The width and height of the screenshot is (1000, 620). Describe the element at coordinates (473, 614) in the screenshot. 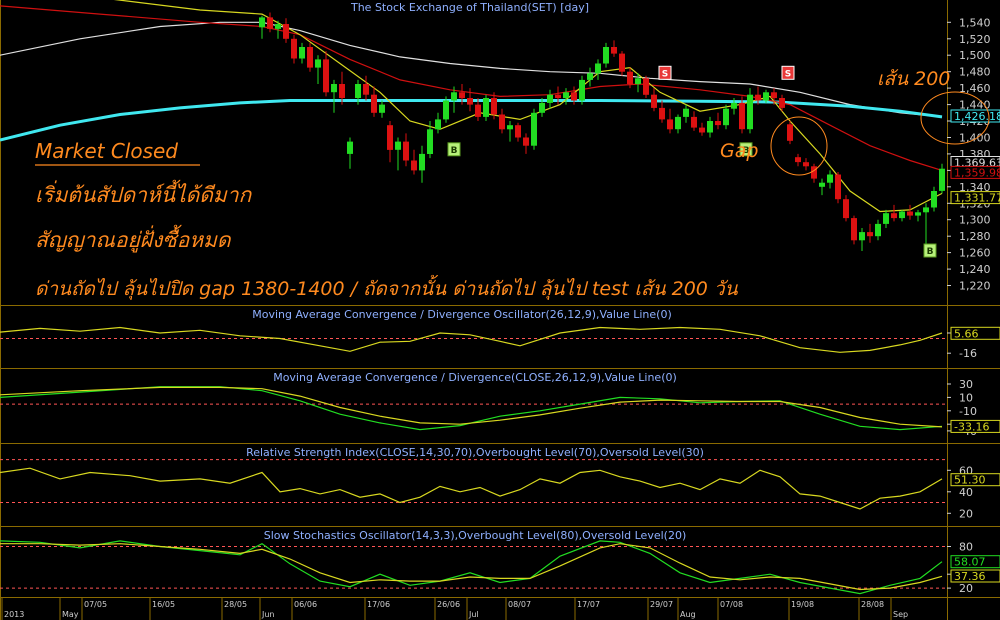

I see `x-axis-label: Jul` at that location.